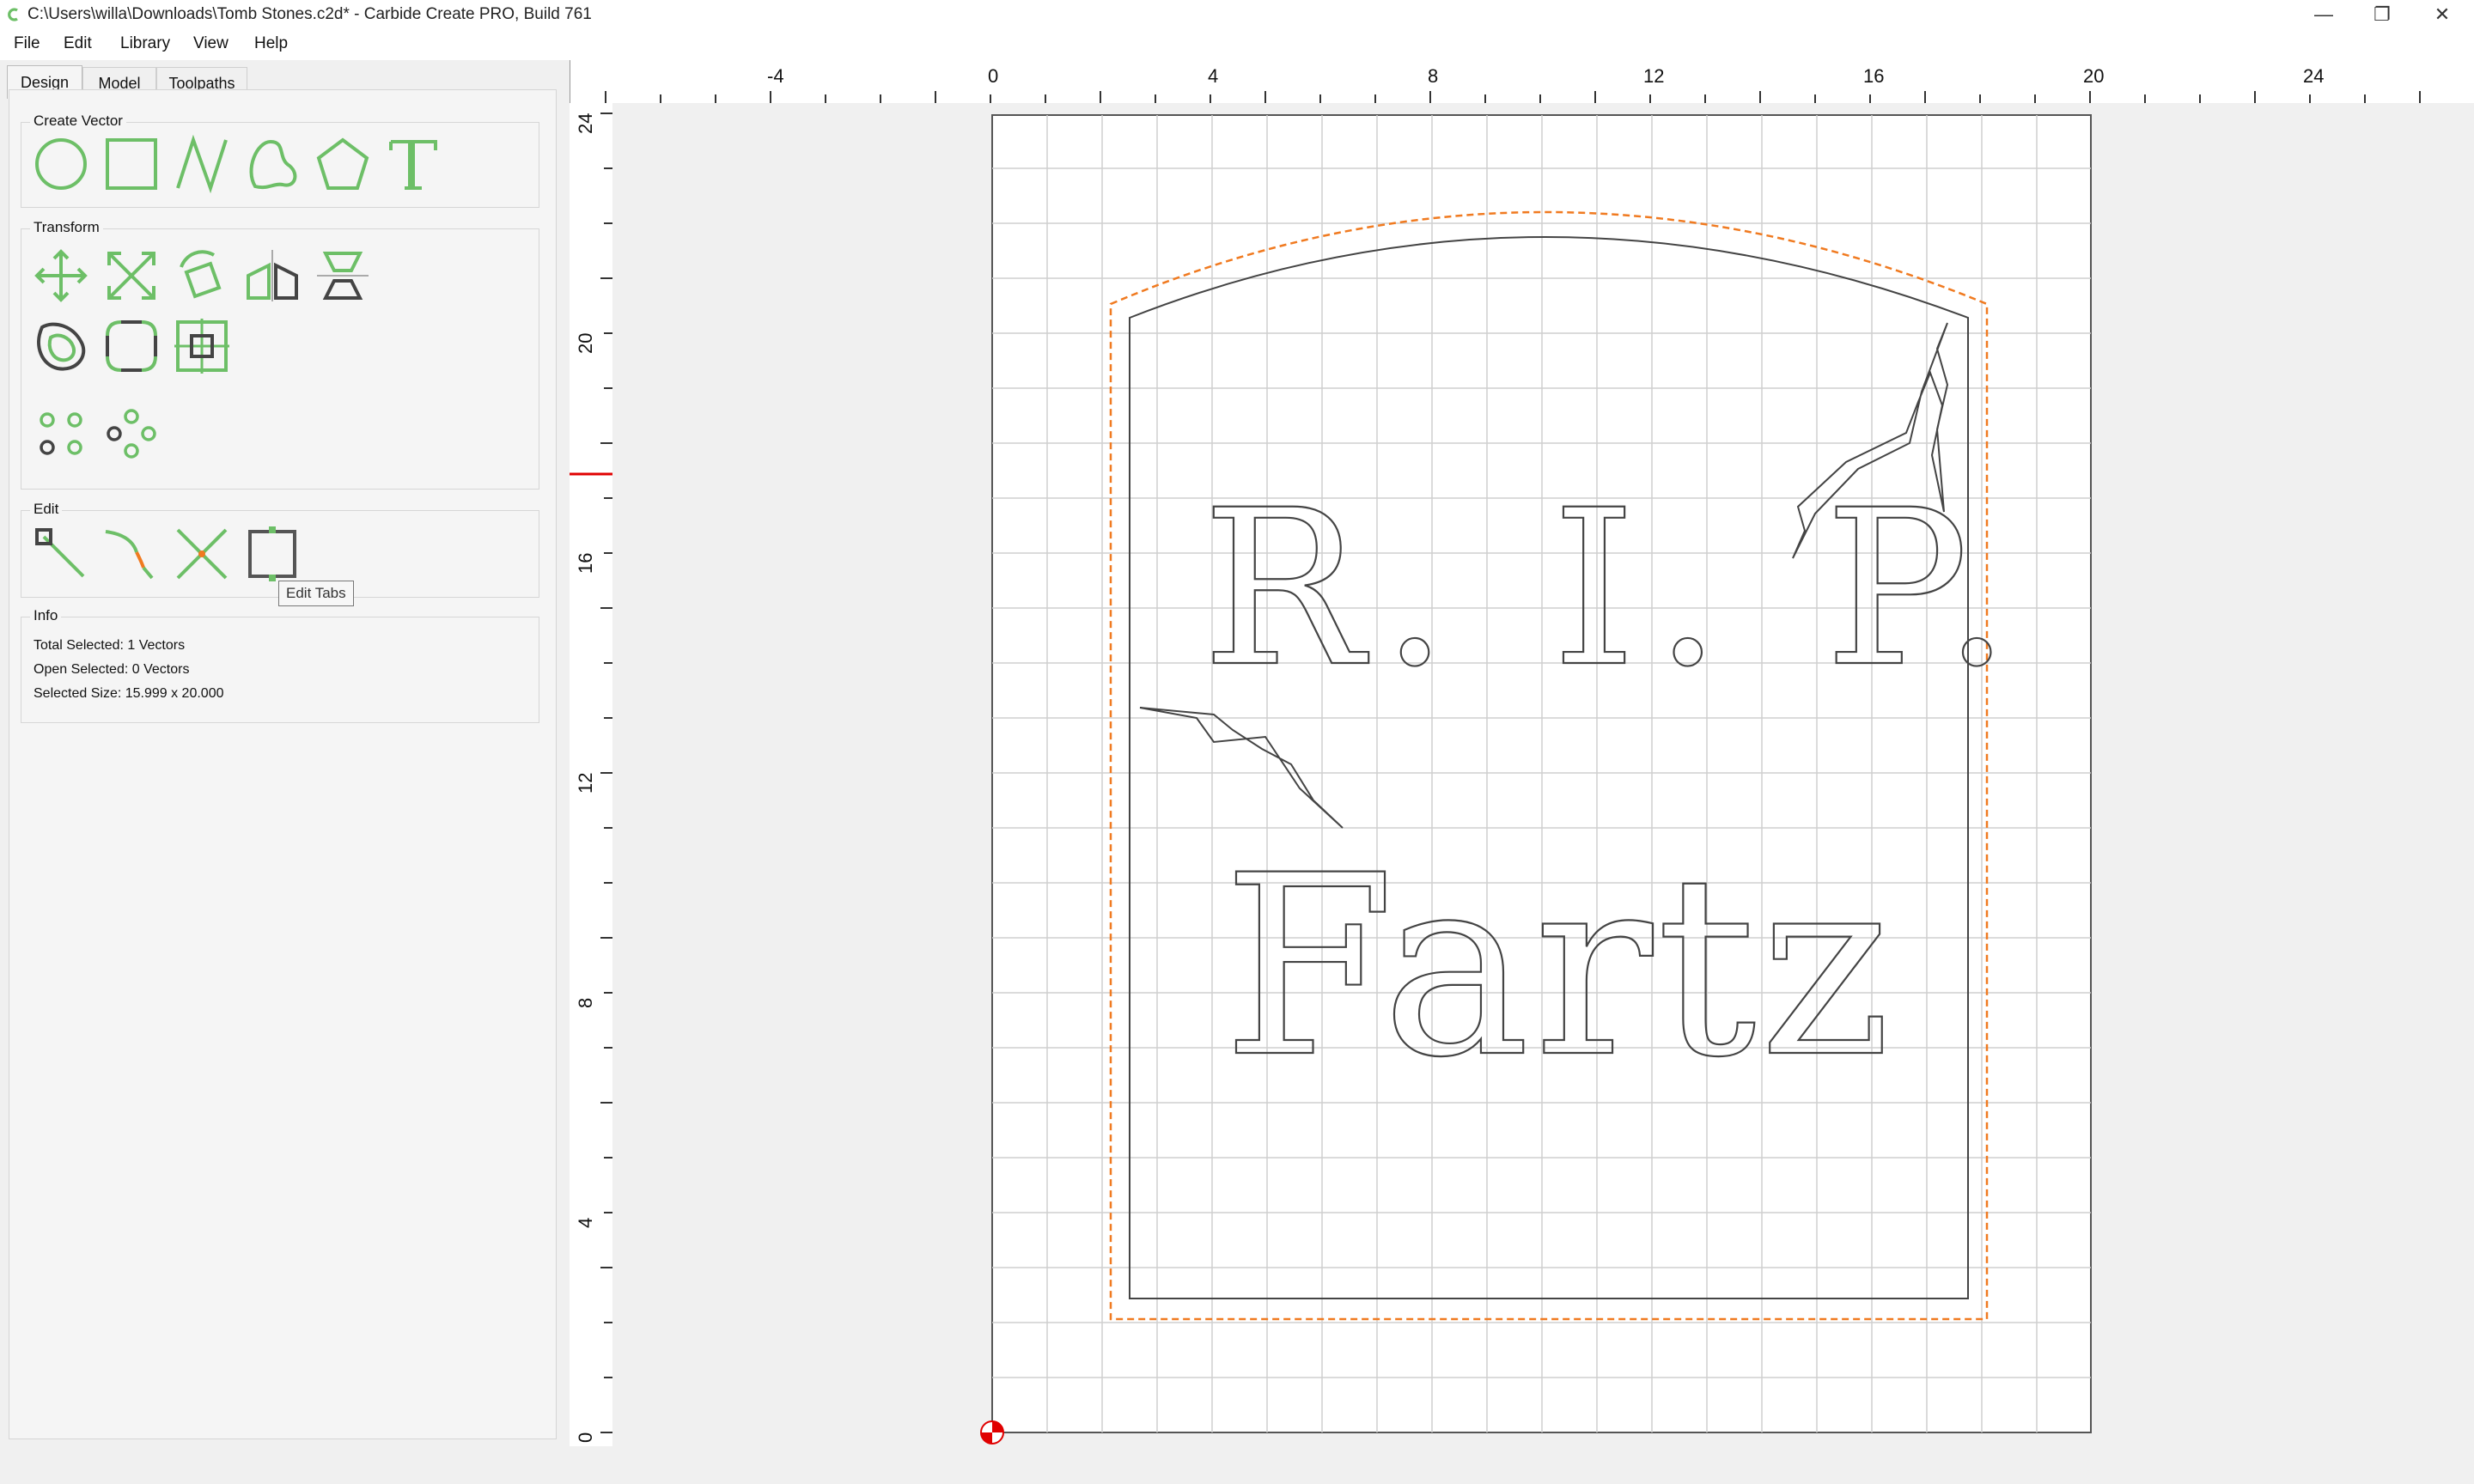  Describe the element at coordinates (13, 17) in the screenshot. I see `carbide-logo-icon` at that location.